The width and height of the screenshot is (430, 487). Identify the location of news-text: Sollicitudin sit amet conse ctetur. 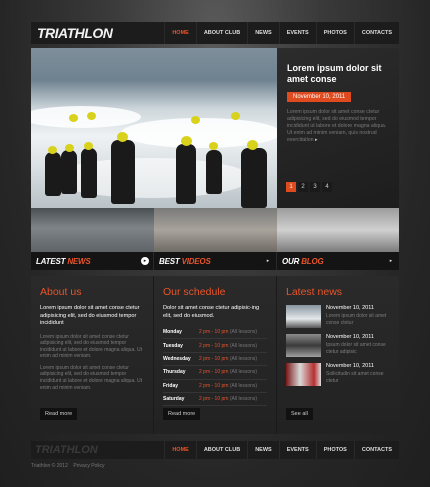
(355, 377).